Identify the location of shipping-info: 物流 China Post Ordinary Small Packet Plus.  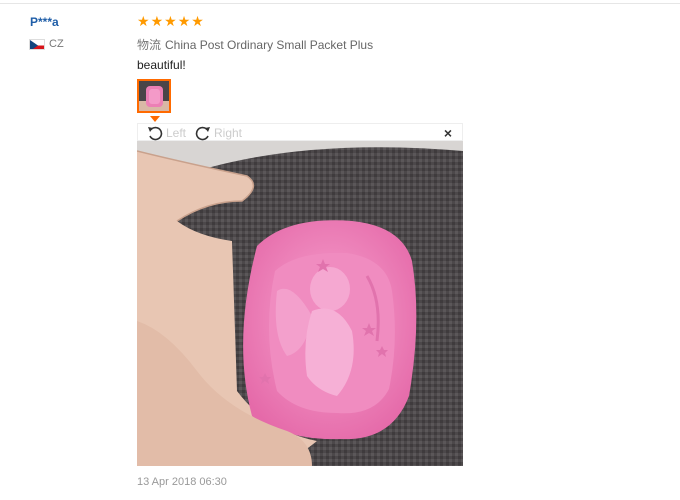
(255, 44).